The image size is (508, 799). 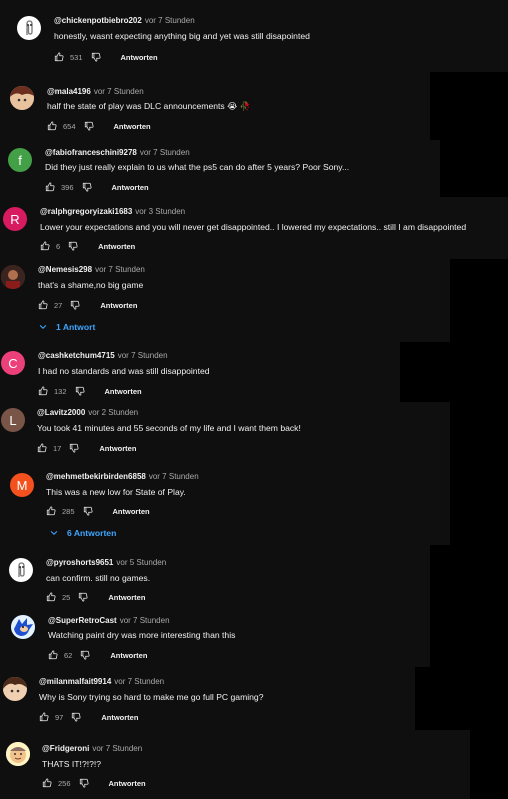 I want to click on comment-text: that's a shame,no big game, so click(x=91, y=285).